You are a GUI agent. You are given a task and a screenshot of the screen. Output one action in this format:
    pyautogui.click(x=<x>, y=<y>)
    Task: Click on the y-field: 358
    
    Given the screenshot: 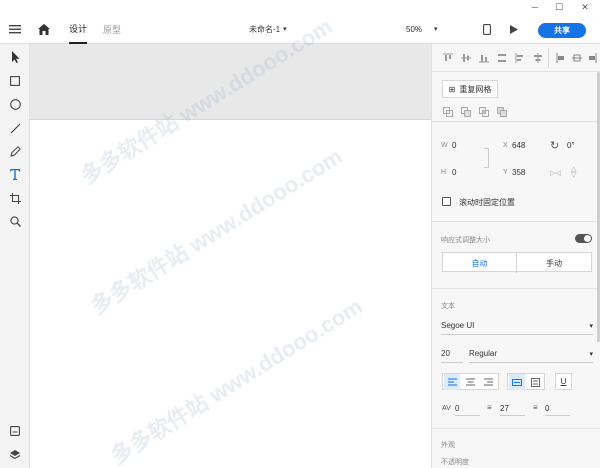 What is the action you would take?
    pyautogui.click(x=518, y=172)
    